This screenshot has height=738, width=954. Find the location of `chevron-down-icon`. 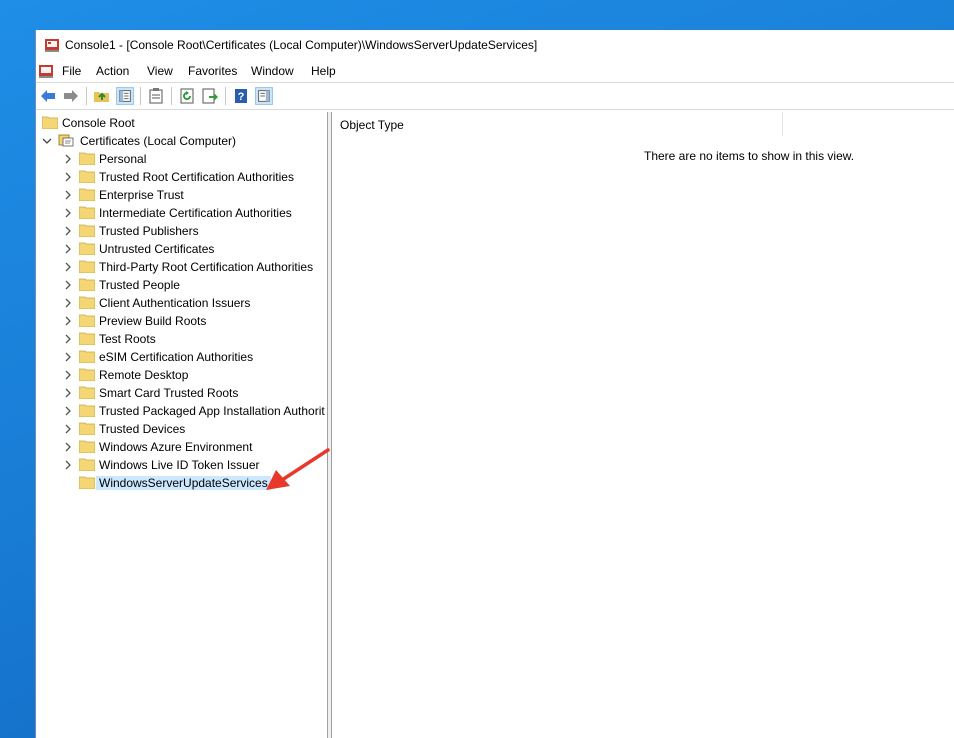

chevron-down-icon is located at coordinates (47, 141).